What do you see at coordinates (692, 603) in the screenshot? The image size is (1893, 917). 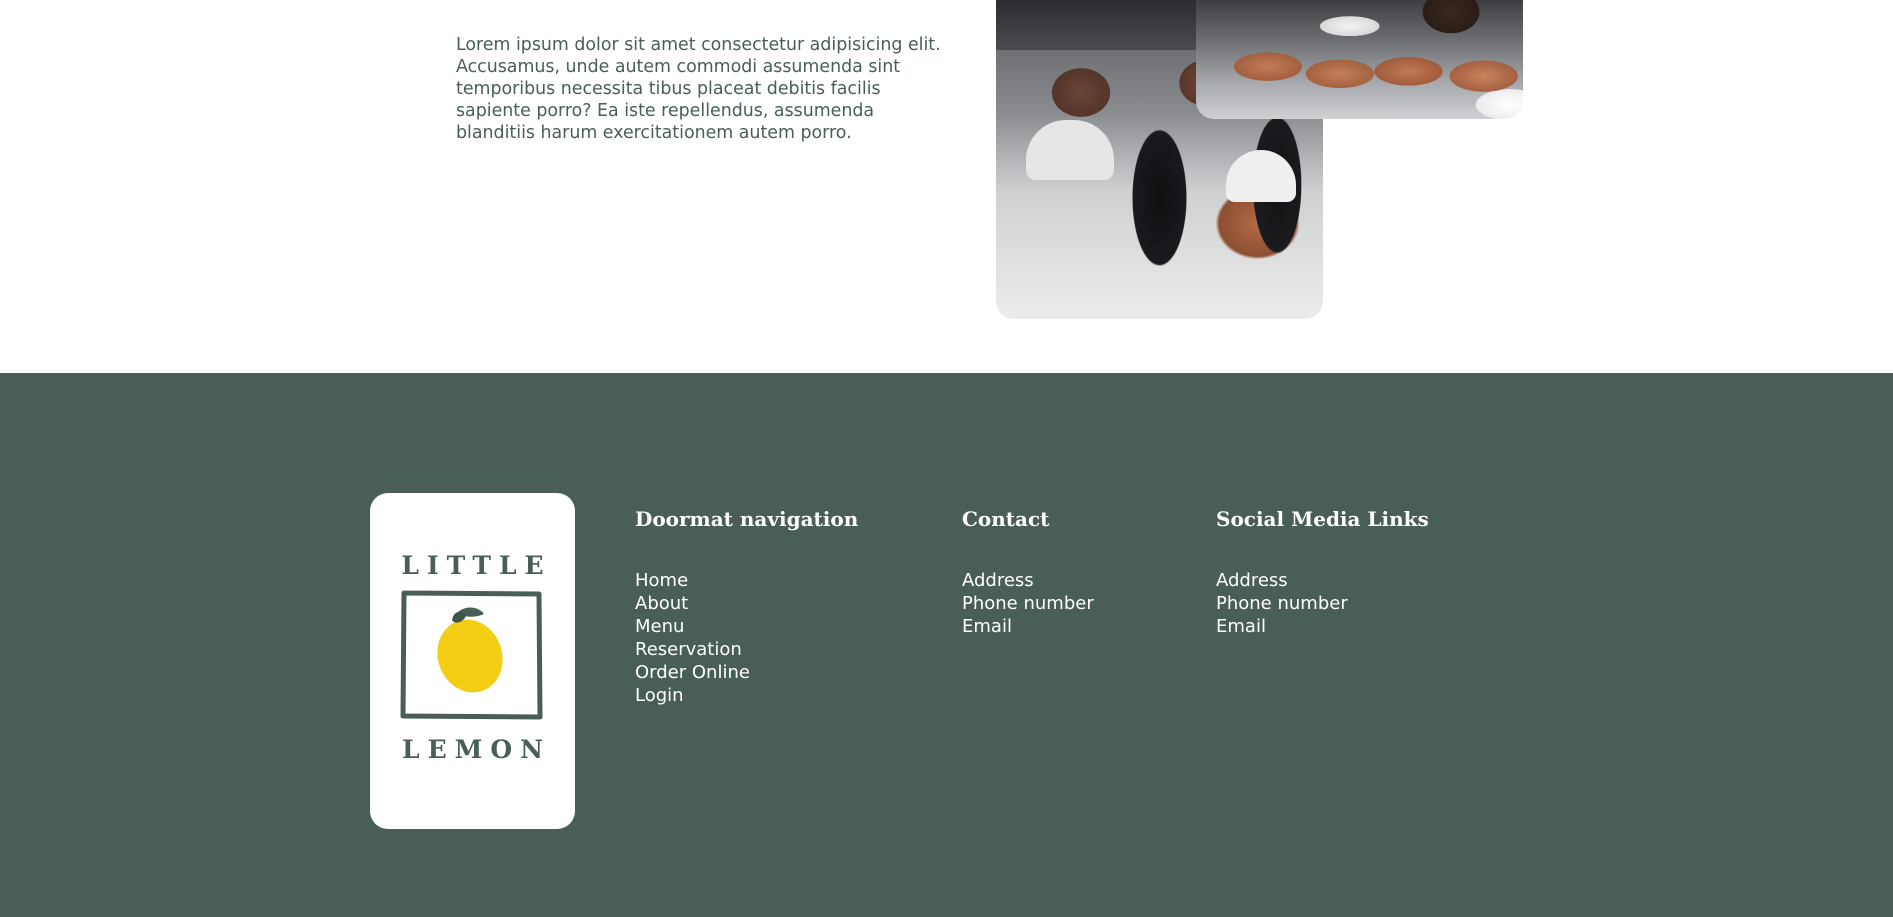 I see `nav-link-about: About` at bounding box center [692, 603].